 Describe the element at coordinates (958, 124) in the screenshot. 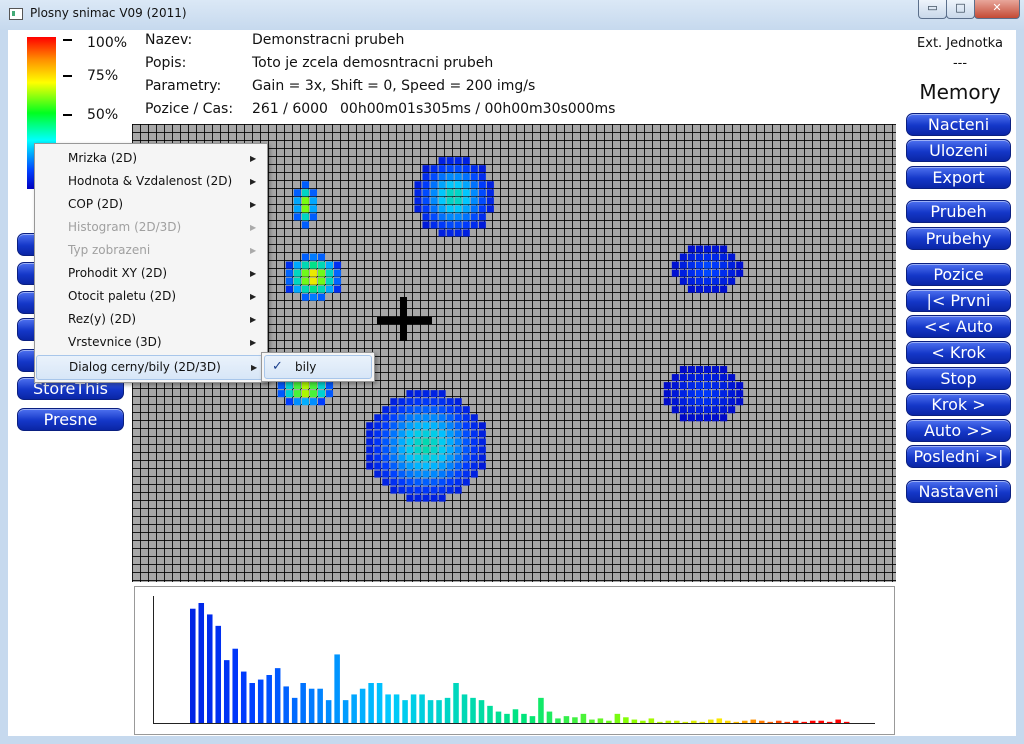

I see `nacteni-button: Nacteni` at that location.